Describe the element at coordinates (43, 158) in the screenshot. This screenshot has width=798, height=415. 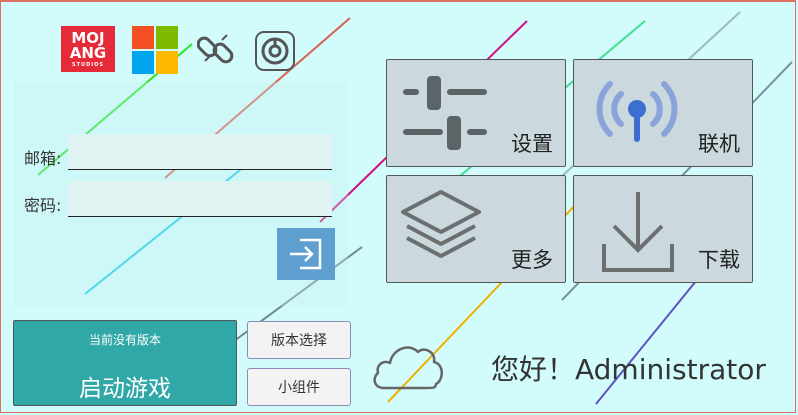
I see `email-label: 邮箱:` at that location.